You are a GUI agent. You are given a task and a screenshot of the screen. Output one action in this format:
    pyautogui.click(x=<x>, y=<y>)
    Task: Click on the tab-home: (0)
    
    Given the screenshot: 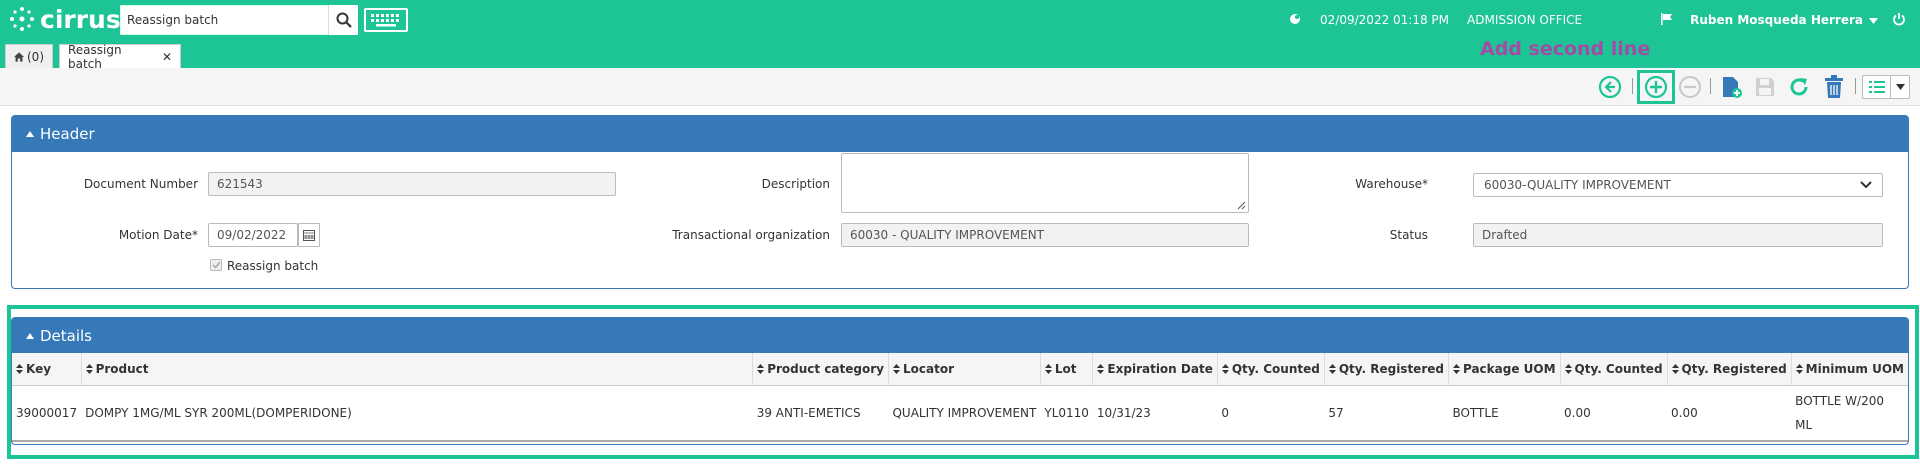 What is the action you would take?
    pyautogui.click(x=29, y=56)
    